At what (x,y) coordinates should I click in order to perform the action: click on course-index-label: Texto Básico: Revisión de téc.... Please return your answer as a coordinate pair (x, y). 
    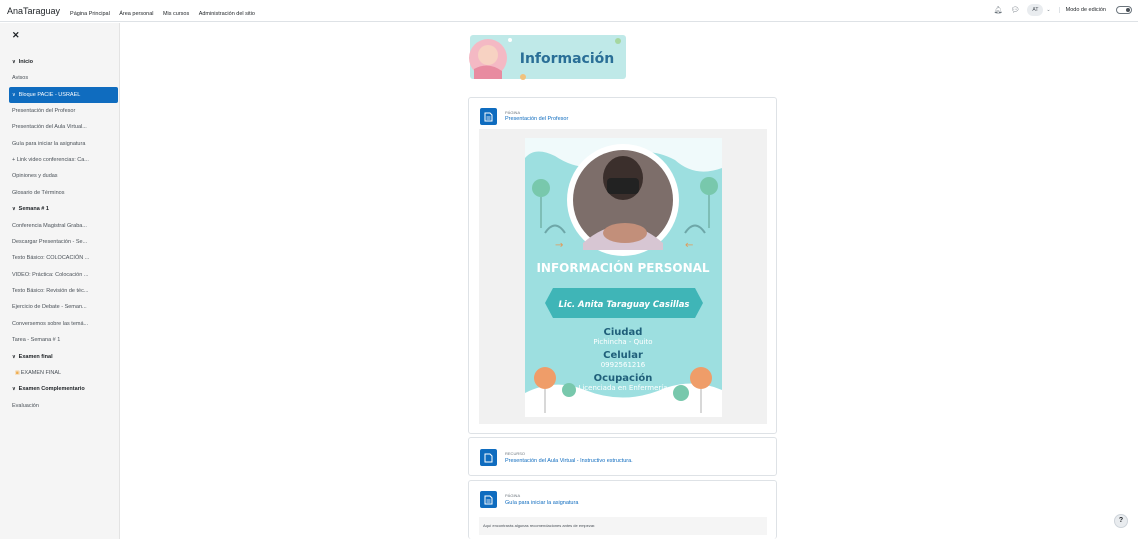
    Looking at the image, I should click on (50, 291).